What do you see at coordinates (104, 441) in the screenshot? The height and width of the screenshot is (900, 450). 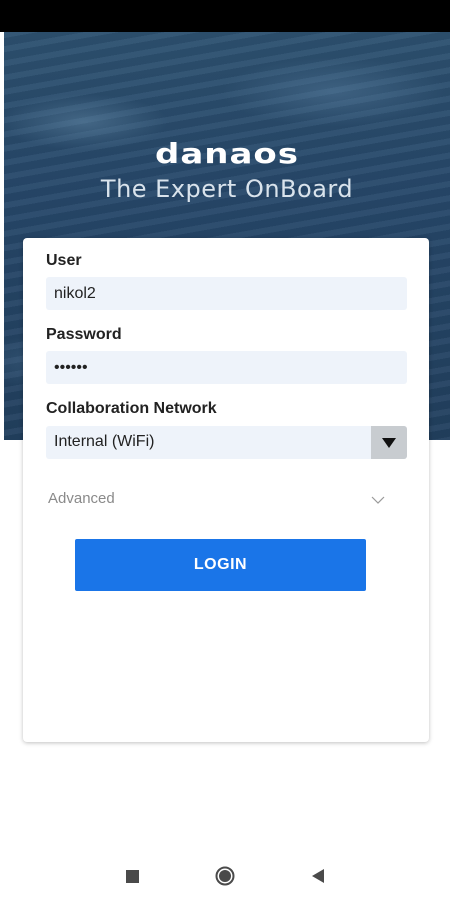 I see `network-selected-value: Internal (WiFi)` at bounding box center [104, 441].